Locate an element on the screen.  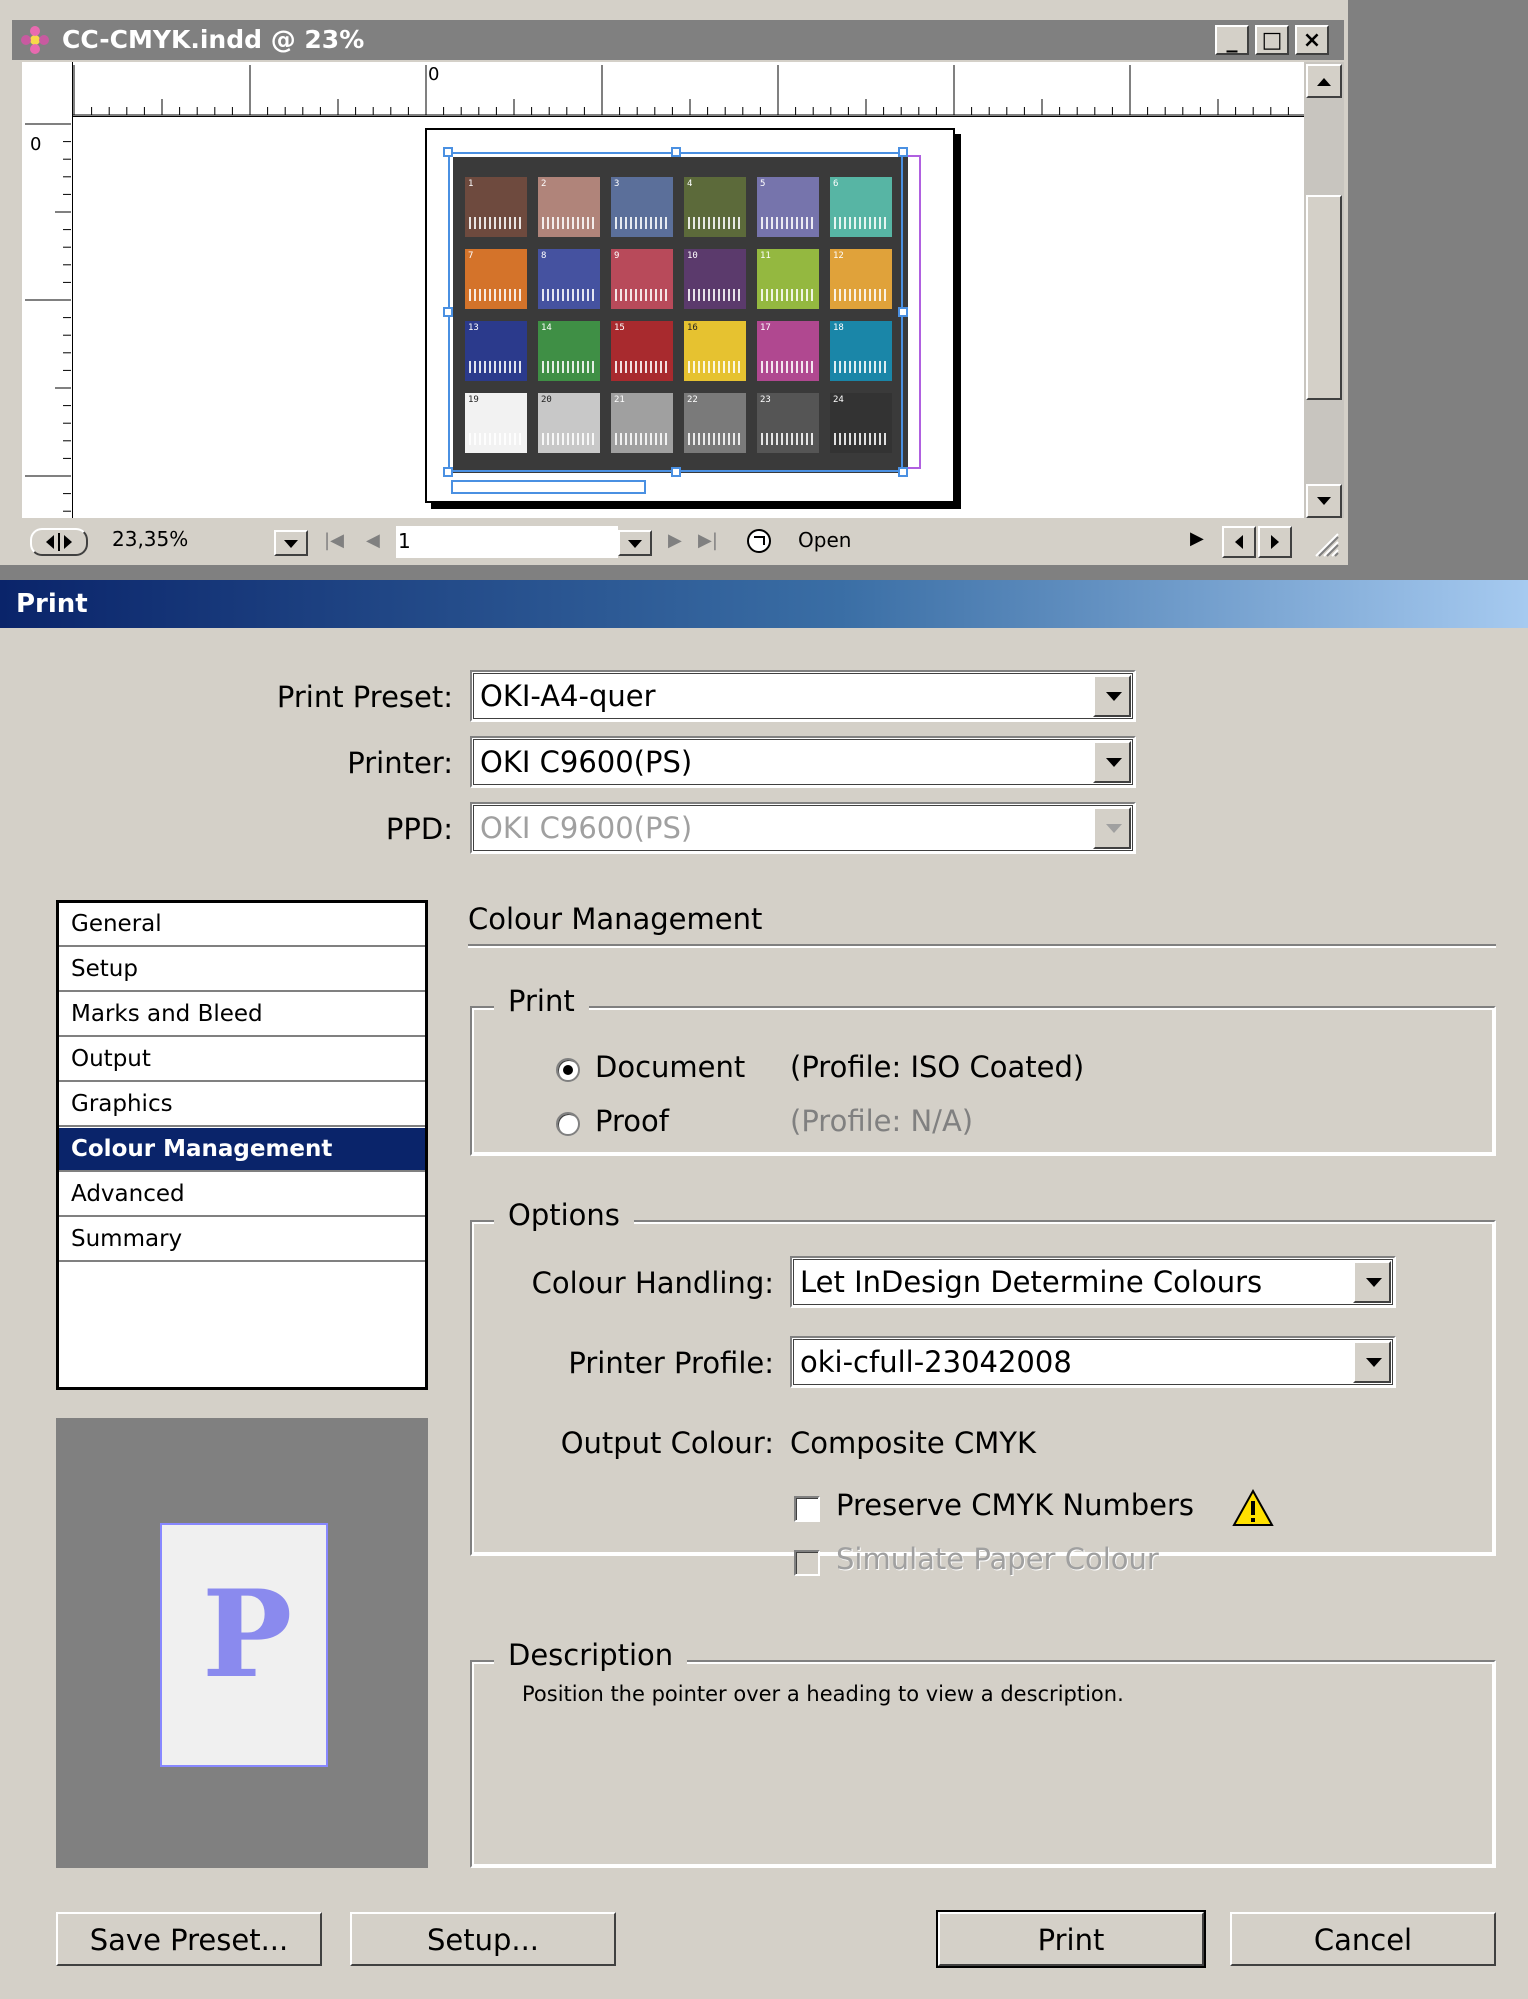
page-number-field: 1 is located at coordinates (507, 542).